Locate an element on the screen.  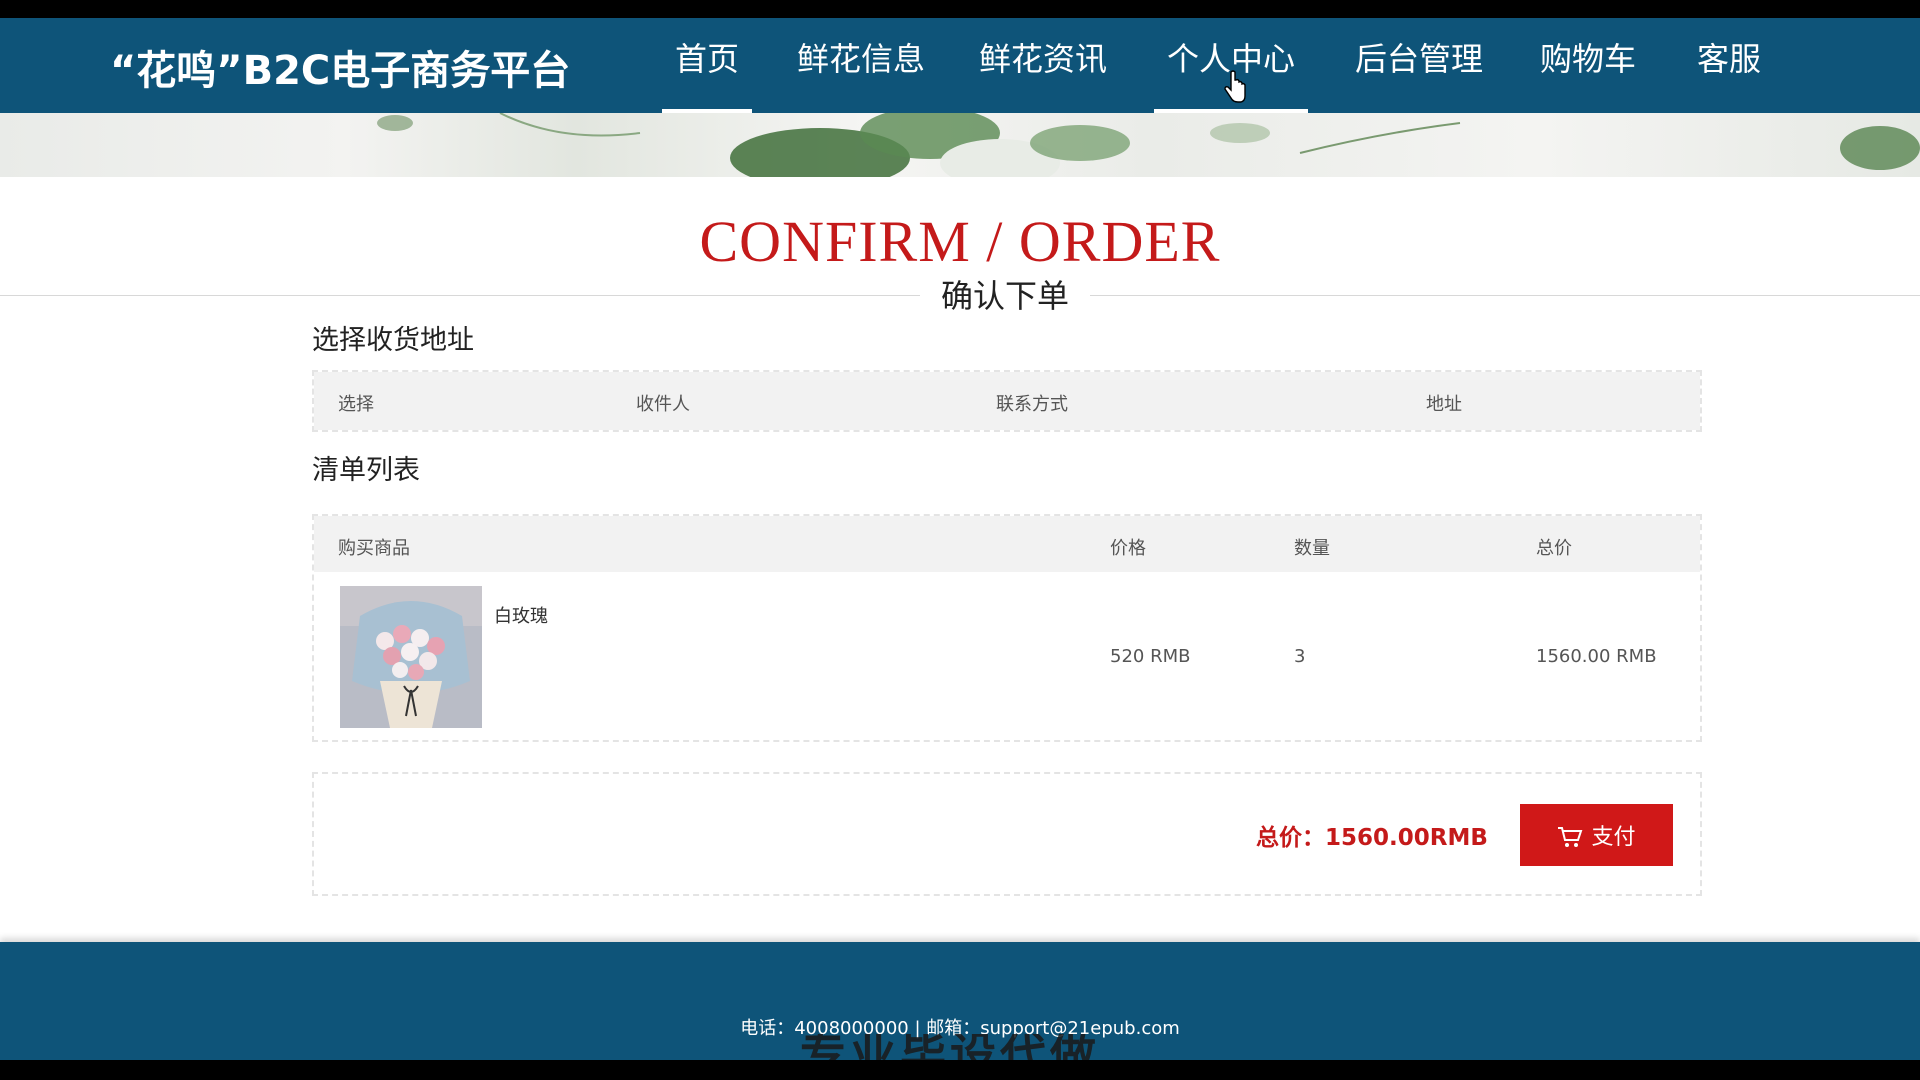
page-title-en: CONFIRM / ORDER is located at coordinates (960, 241).